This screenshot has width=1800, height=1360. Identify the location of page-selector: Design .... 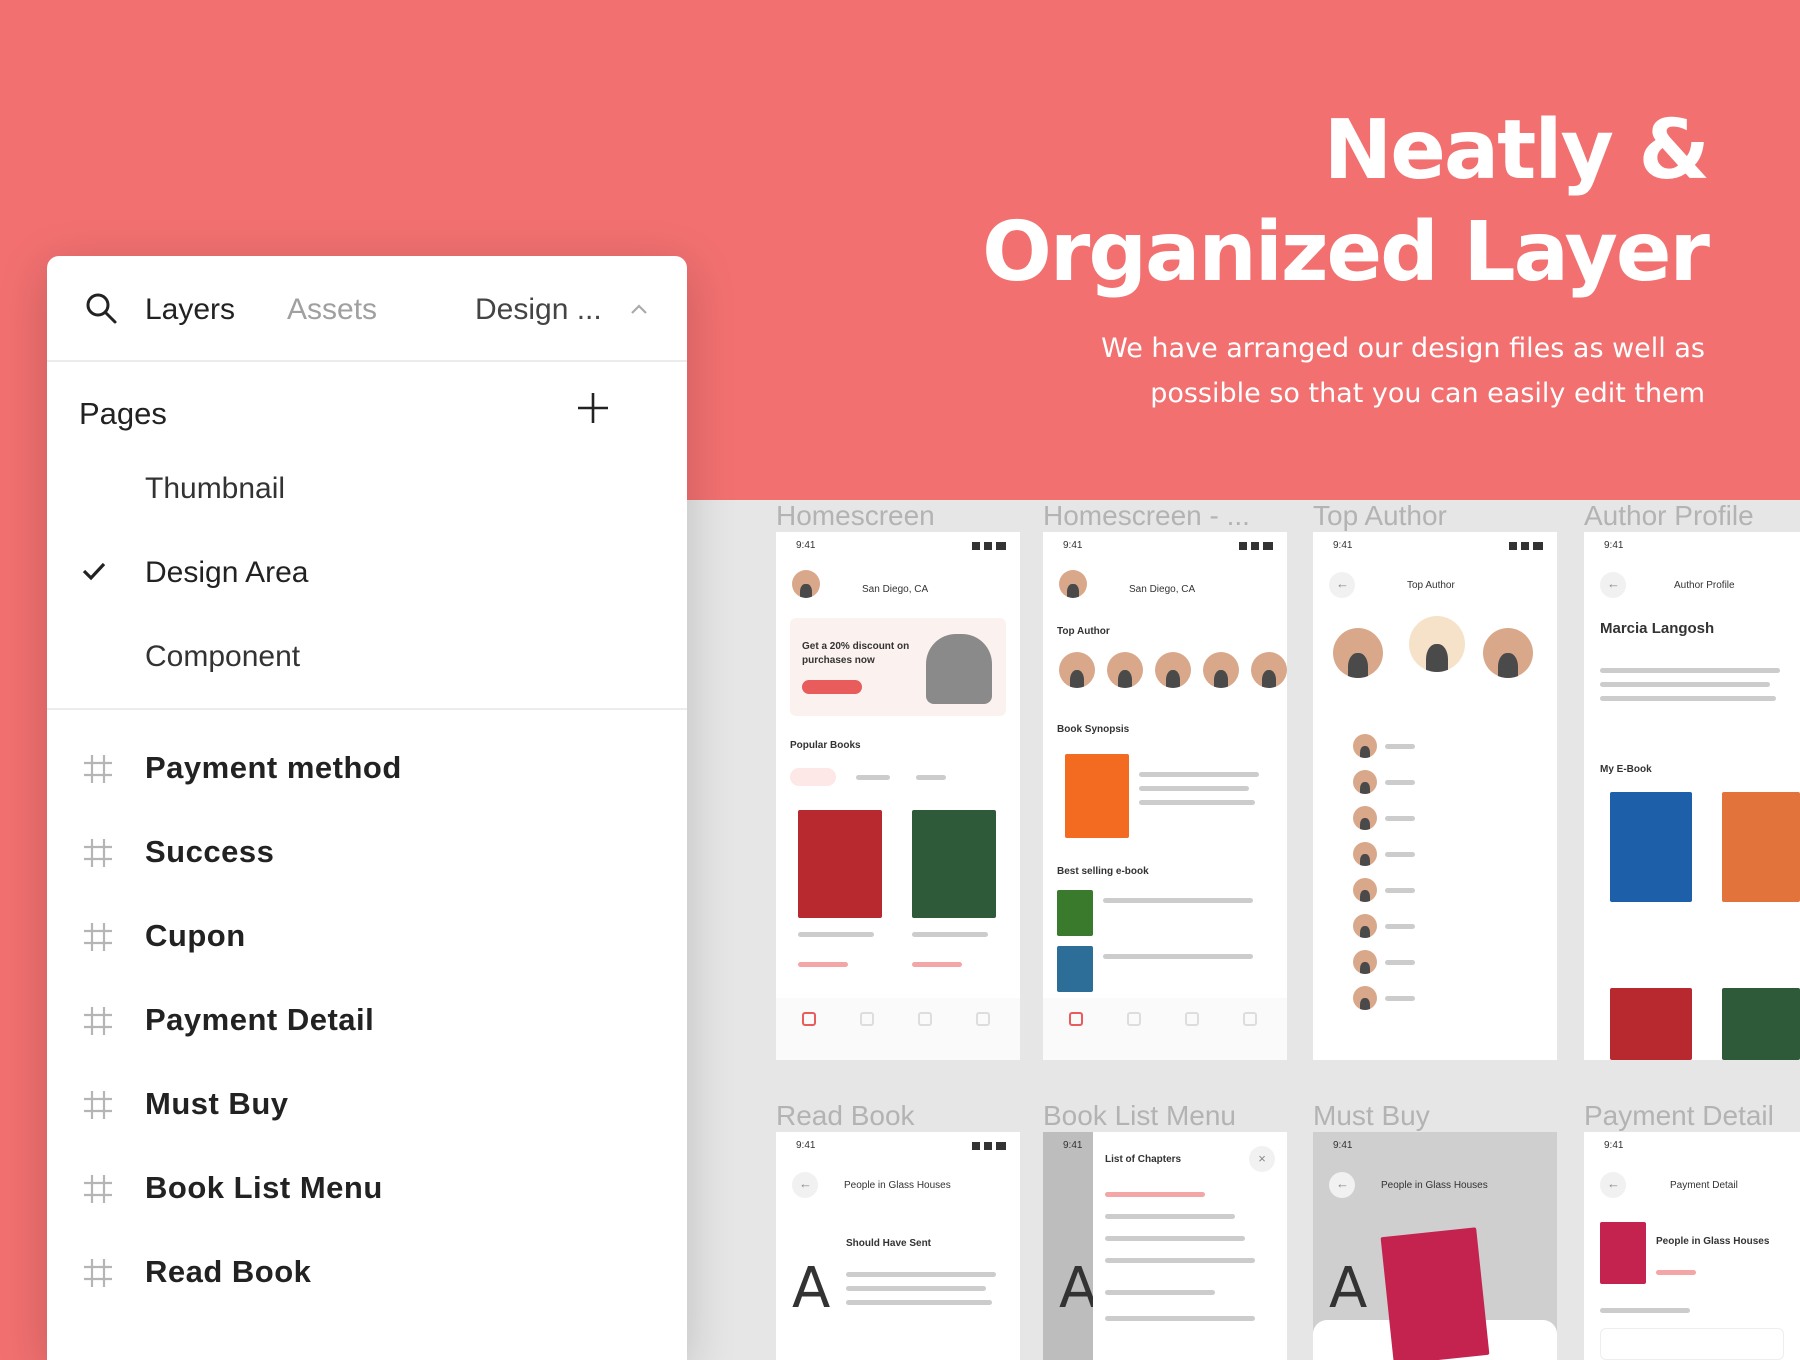
(538, 310).